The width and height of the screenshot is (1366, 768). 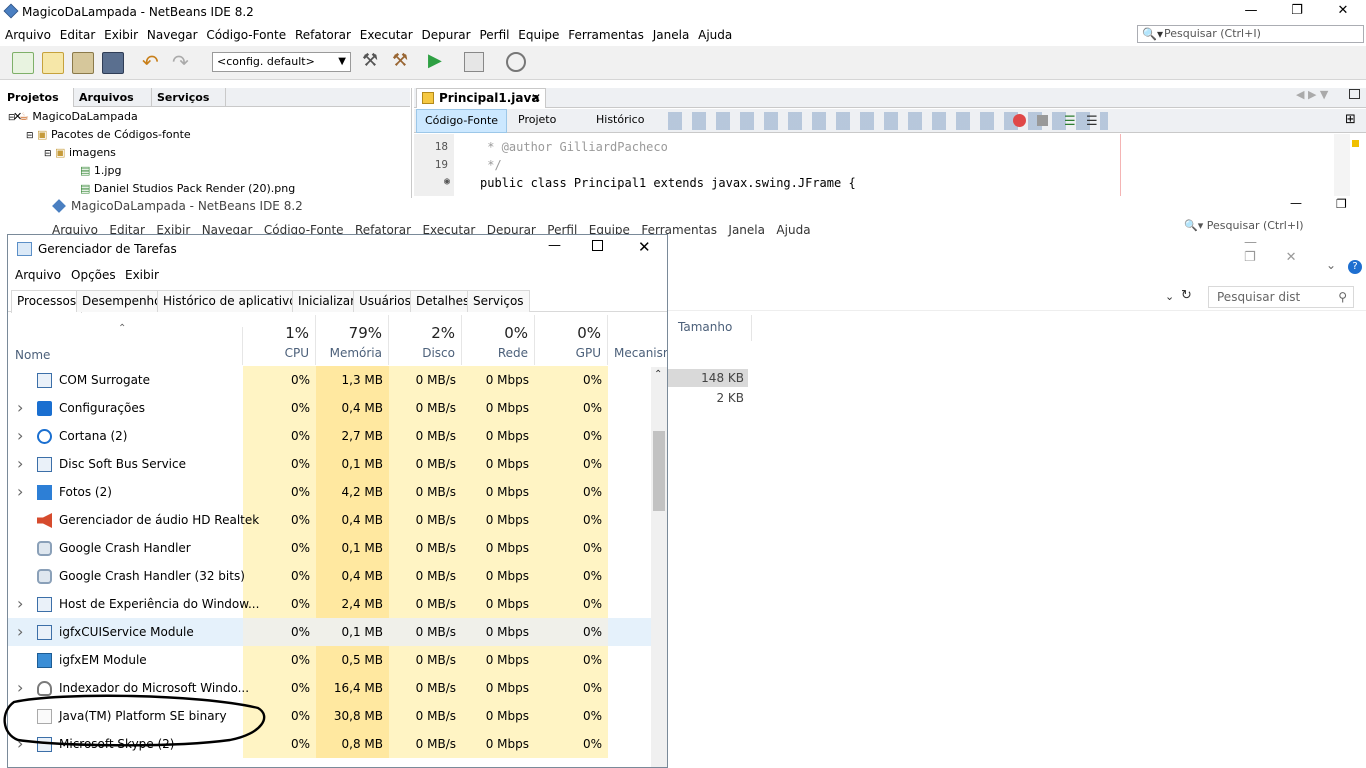 I want to click on tab-codigo-fonte: Código-Fonte, so click(x=462, y=121).